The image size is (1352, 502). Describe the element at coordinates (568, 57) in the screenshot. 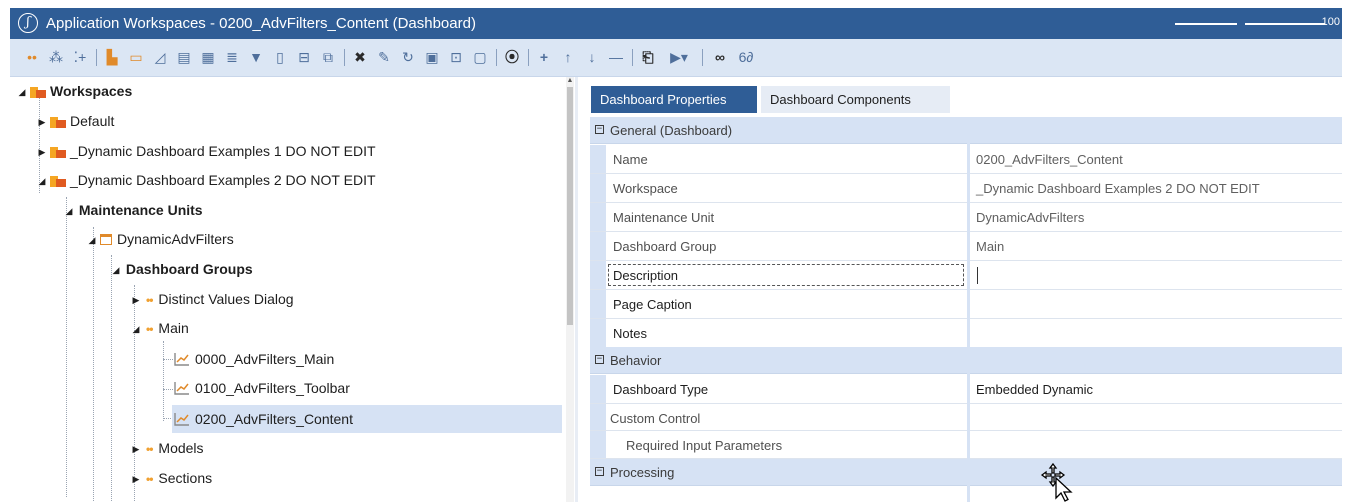

I see `up-icon: ↑` at that location.